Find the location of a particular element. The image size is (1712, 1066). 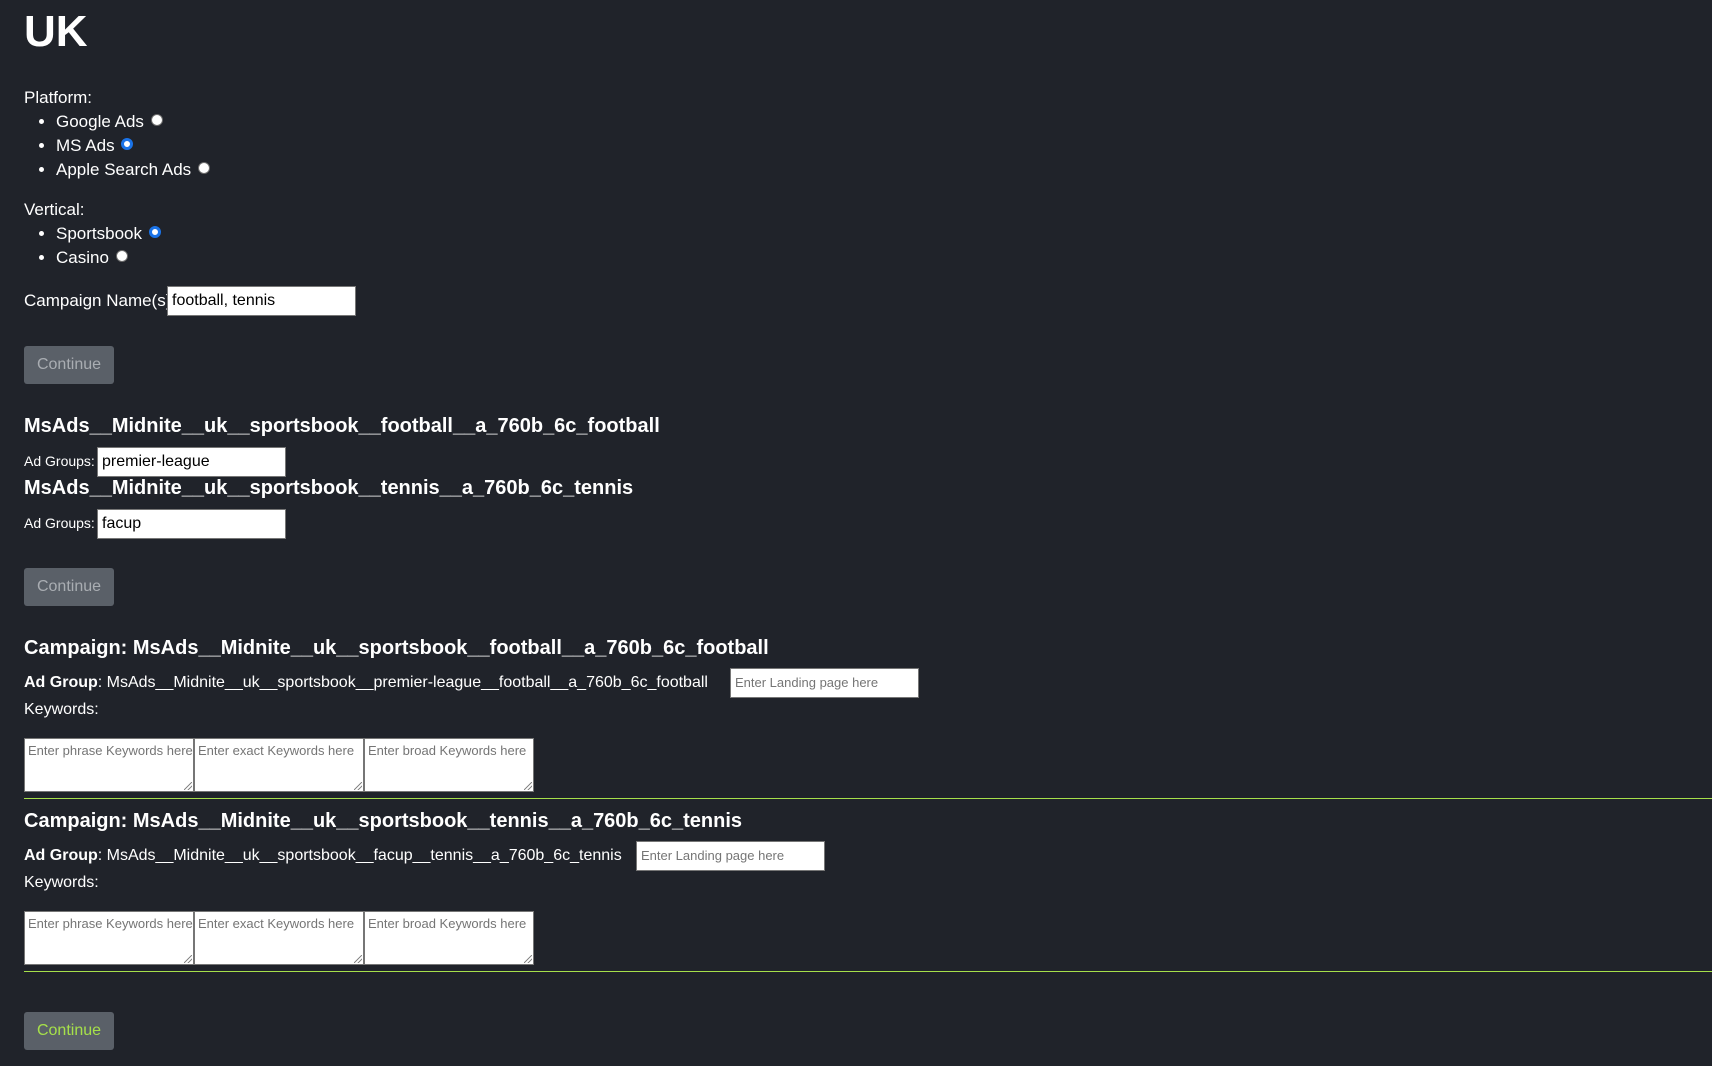

continue-button-2: Continue is located at coordinates (69, 587).